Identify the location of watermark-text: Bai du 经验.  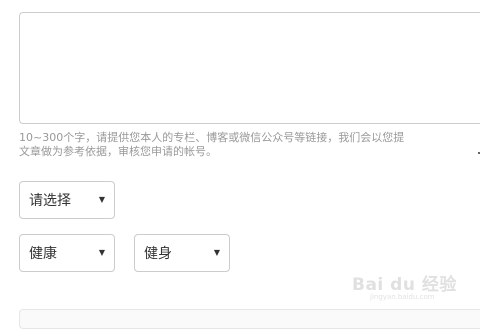
(404, 285).